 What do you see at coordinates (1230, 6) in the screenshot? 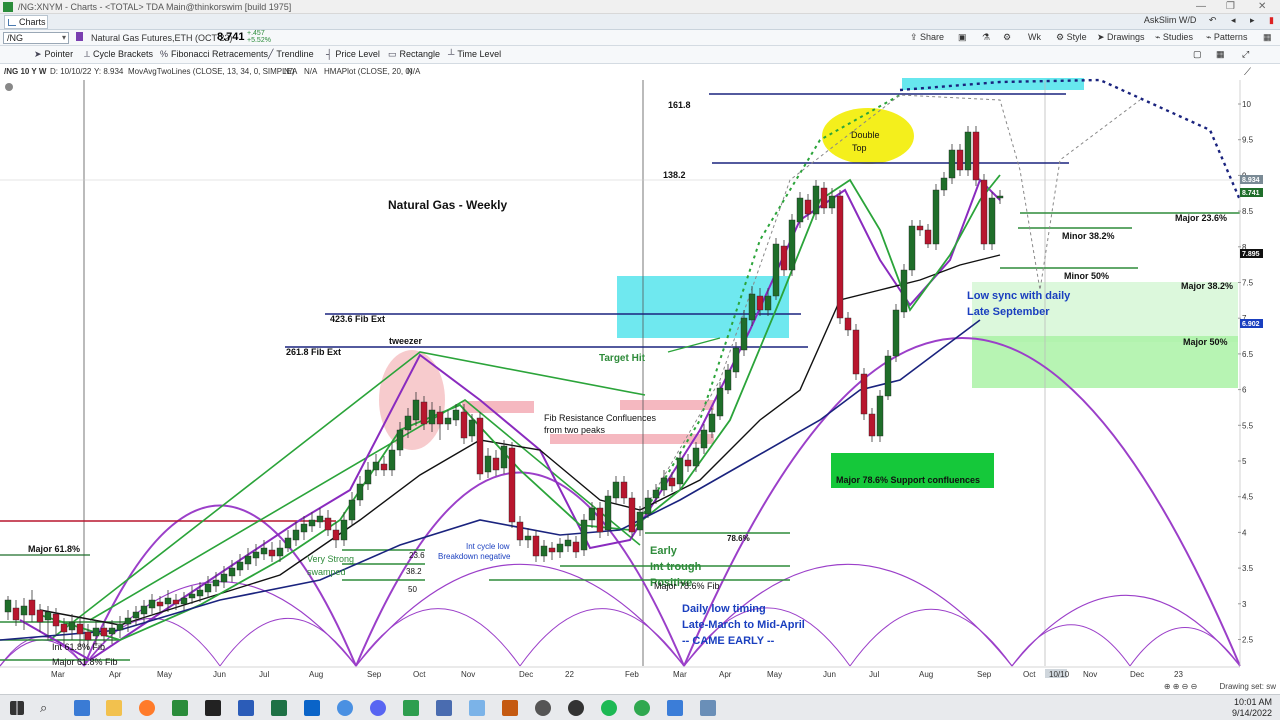
I see `maximize-icon: ❐` at bounding box center [1230, 6].